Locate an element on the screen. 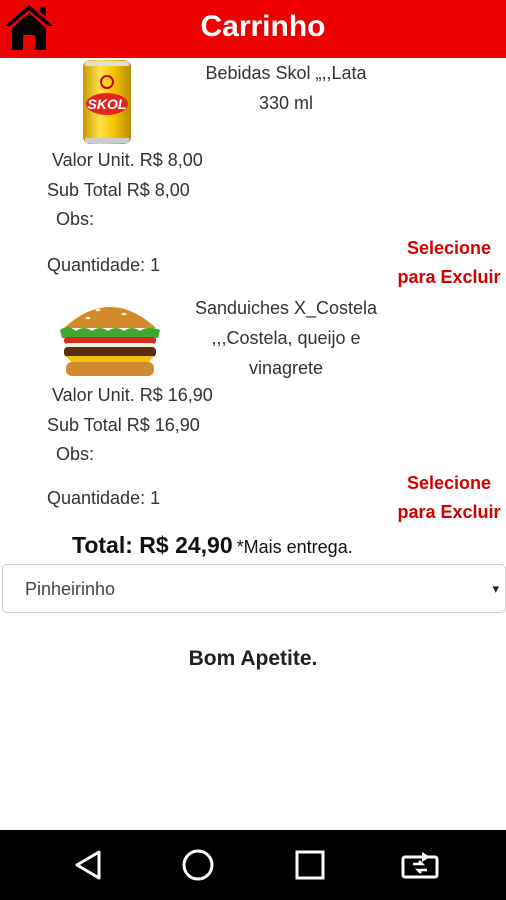  nav-back-button is located at coordinates (88, 865).